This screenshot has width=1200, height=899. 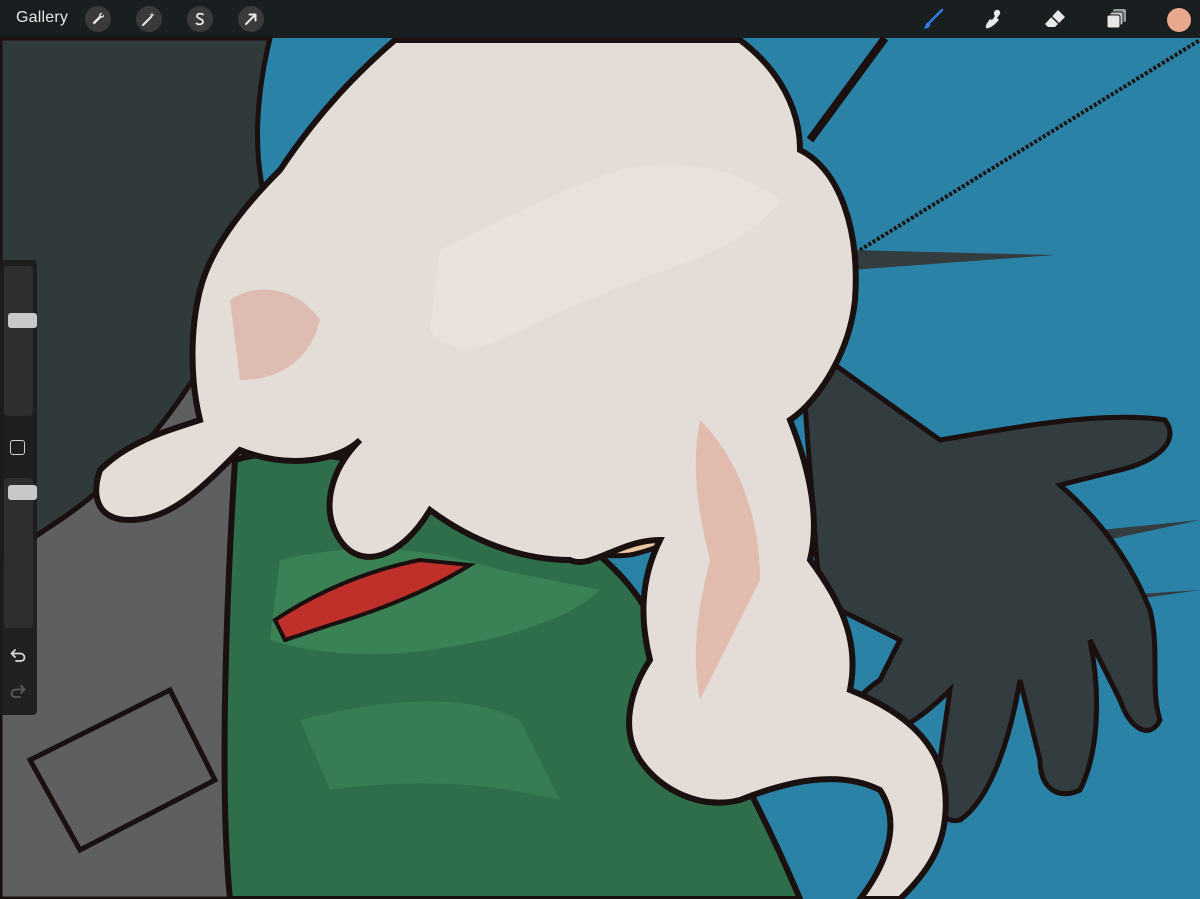 What do you see at coordinates (20, 553) in the screenshot?
I see `opacity-slider` at bounding box center [20, 553].